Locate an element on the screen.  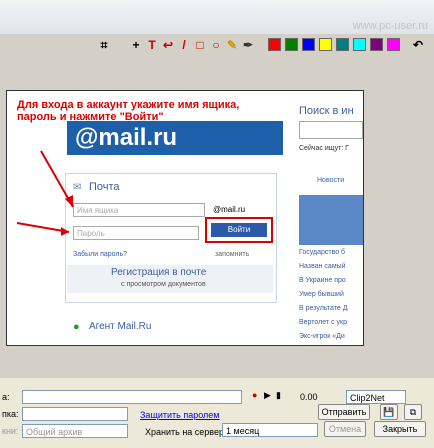
play-icon: ▶ is located at coordinates (267, 395).